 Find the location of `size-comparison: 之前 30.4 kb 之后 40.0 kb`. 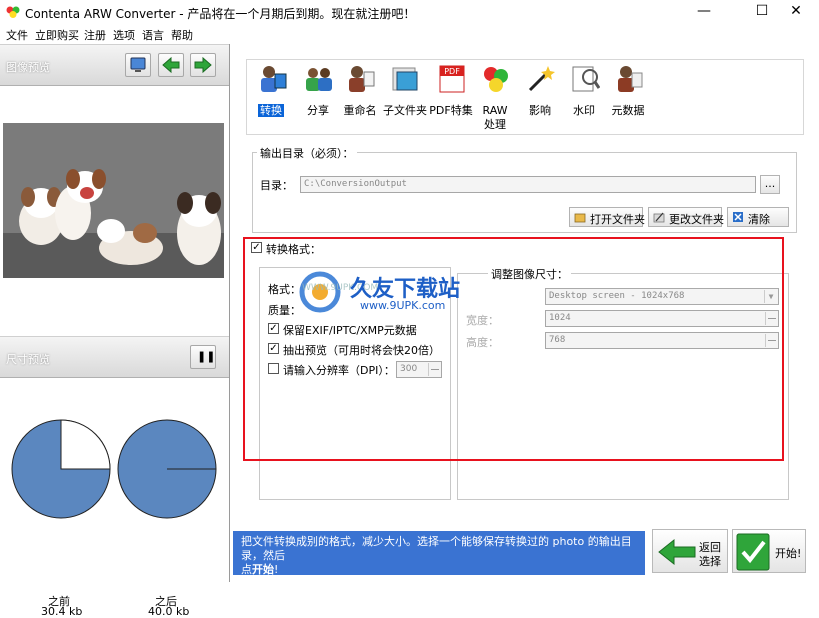

size-comparison: 之前 30.4 kb 之后 40.0 kb is located at coordinates (114, 499).